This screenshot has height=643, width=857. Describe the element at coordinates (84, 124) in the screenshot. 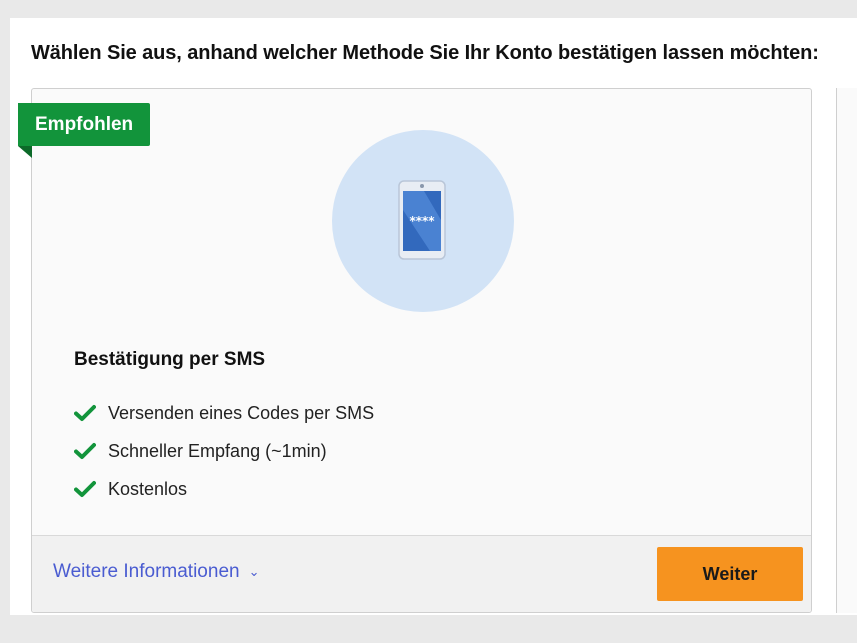

I see `recommended-ribbon: Empfohlen` at that location.